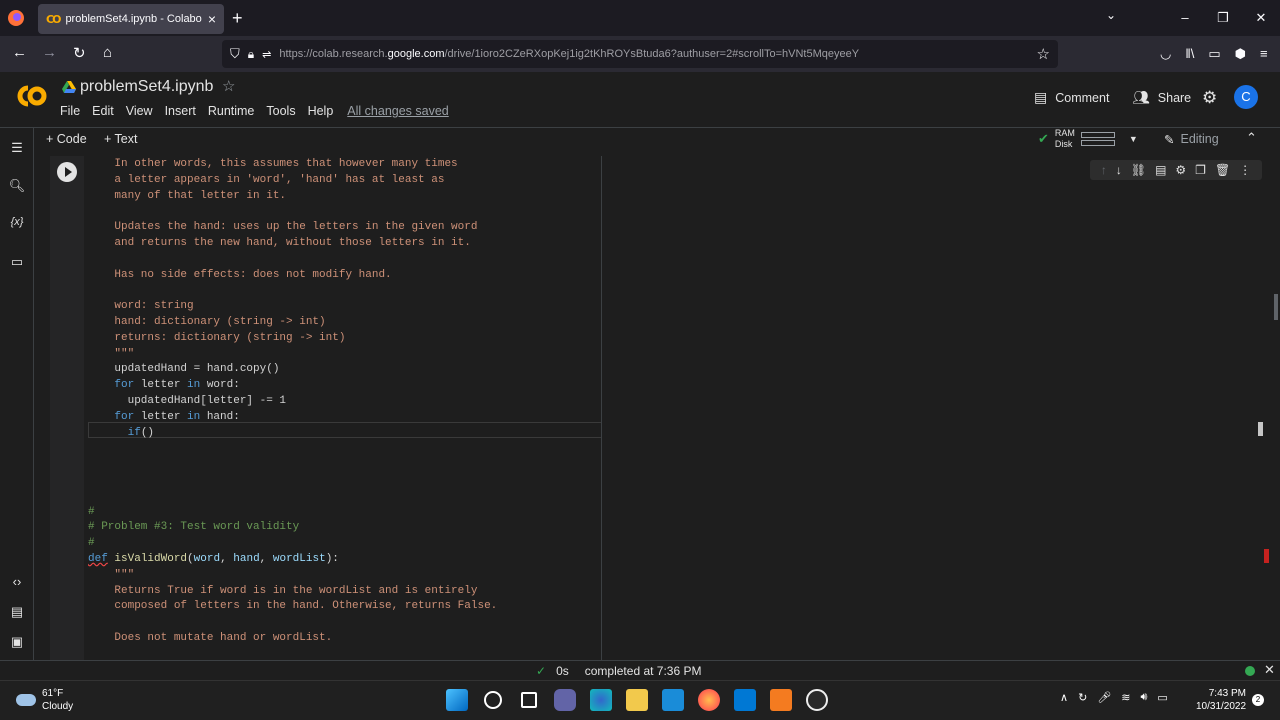  Describe the element at coordinates (17, 187) in the screenshot. I see `search-icon: 🔍︎` at that location.